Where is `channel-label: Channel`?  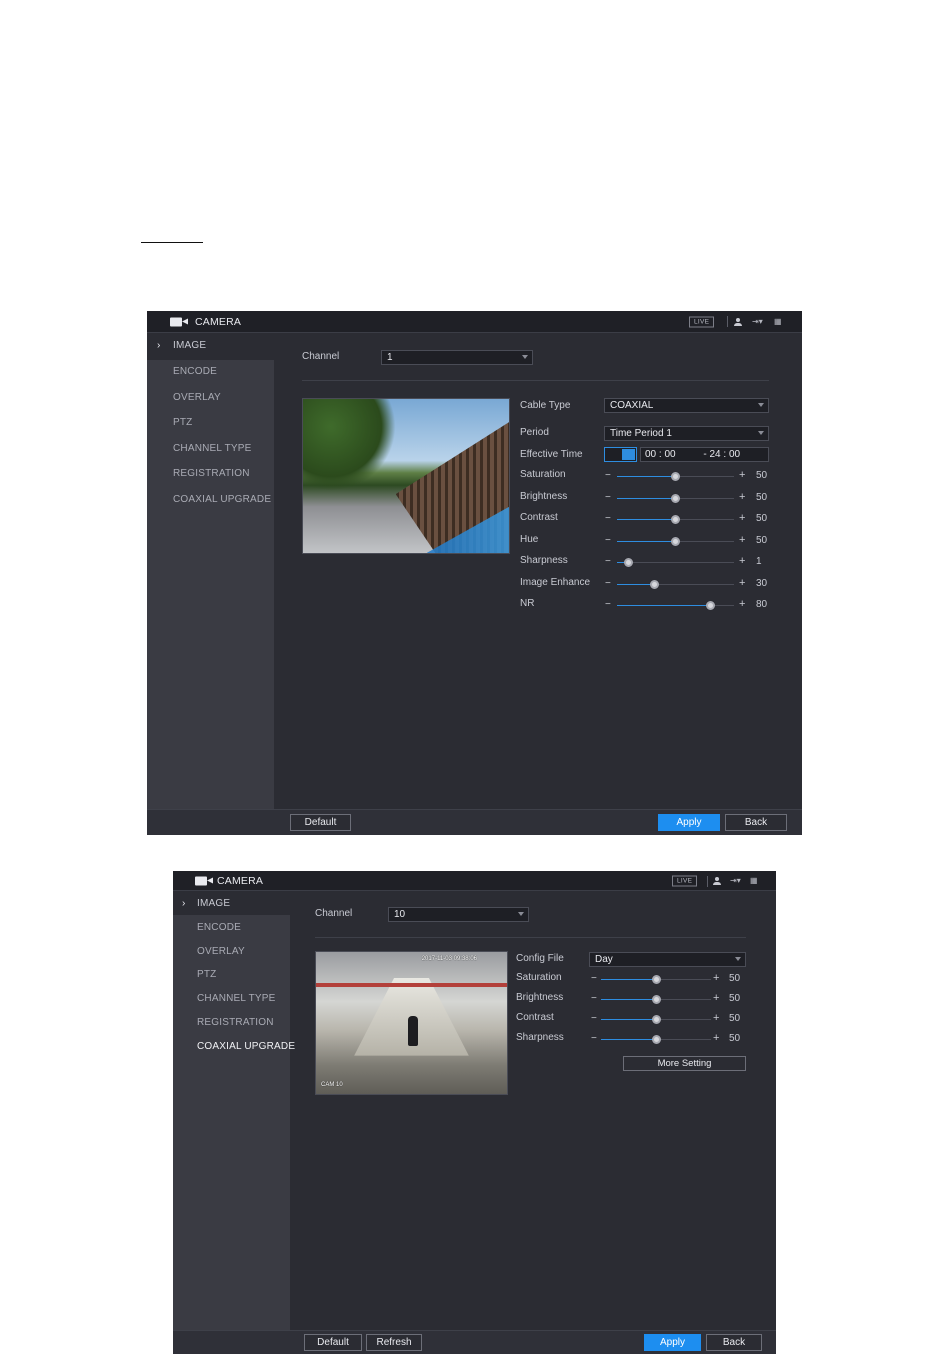 channel-label: Channel is located at coordinates (321, 356).